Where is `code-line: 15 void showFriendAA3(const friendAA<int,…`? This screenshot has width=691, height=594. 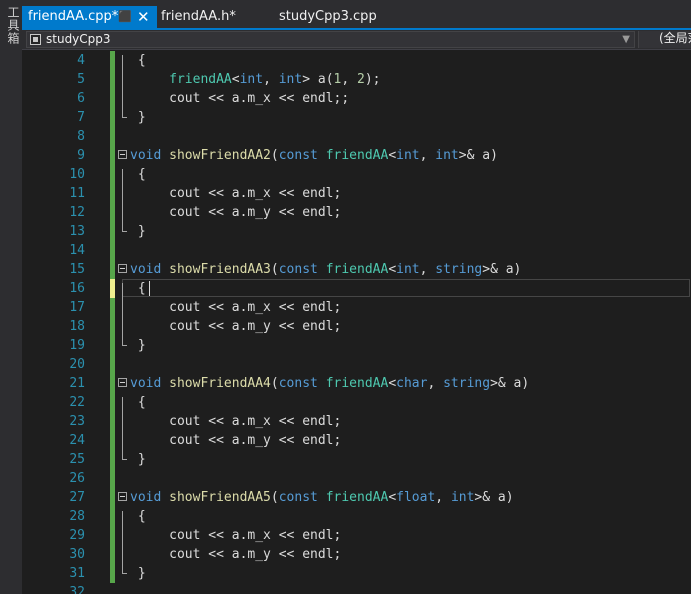 code-line: 15 void showFriendAA3(const friendAA<int,… is located at coordinates (356, 269).